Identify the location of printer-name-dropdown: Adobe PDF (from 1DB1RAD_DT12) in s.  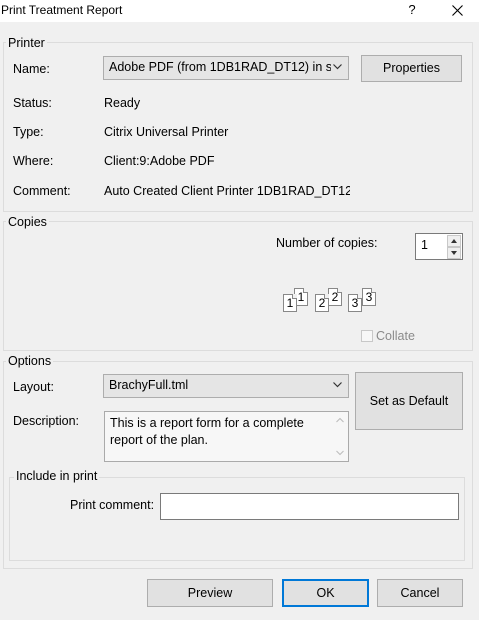
(226, 68).